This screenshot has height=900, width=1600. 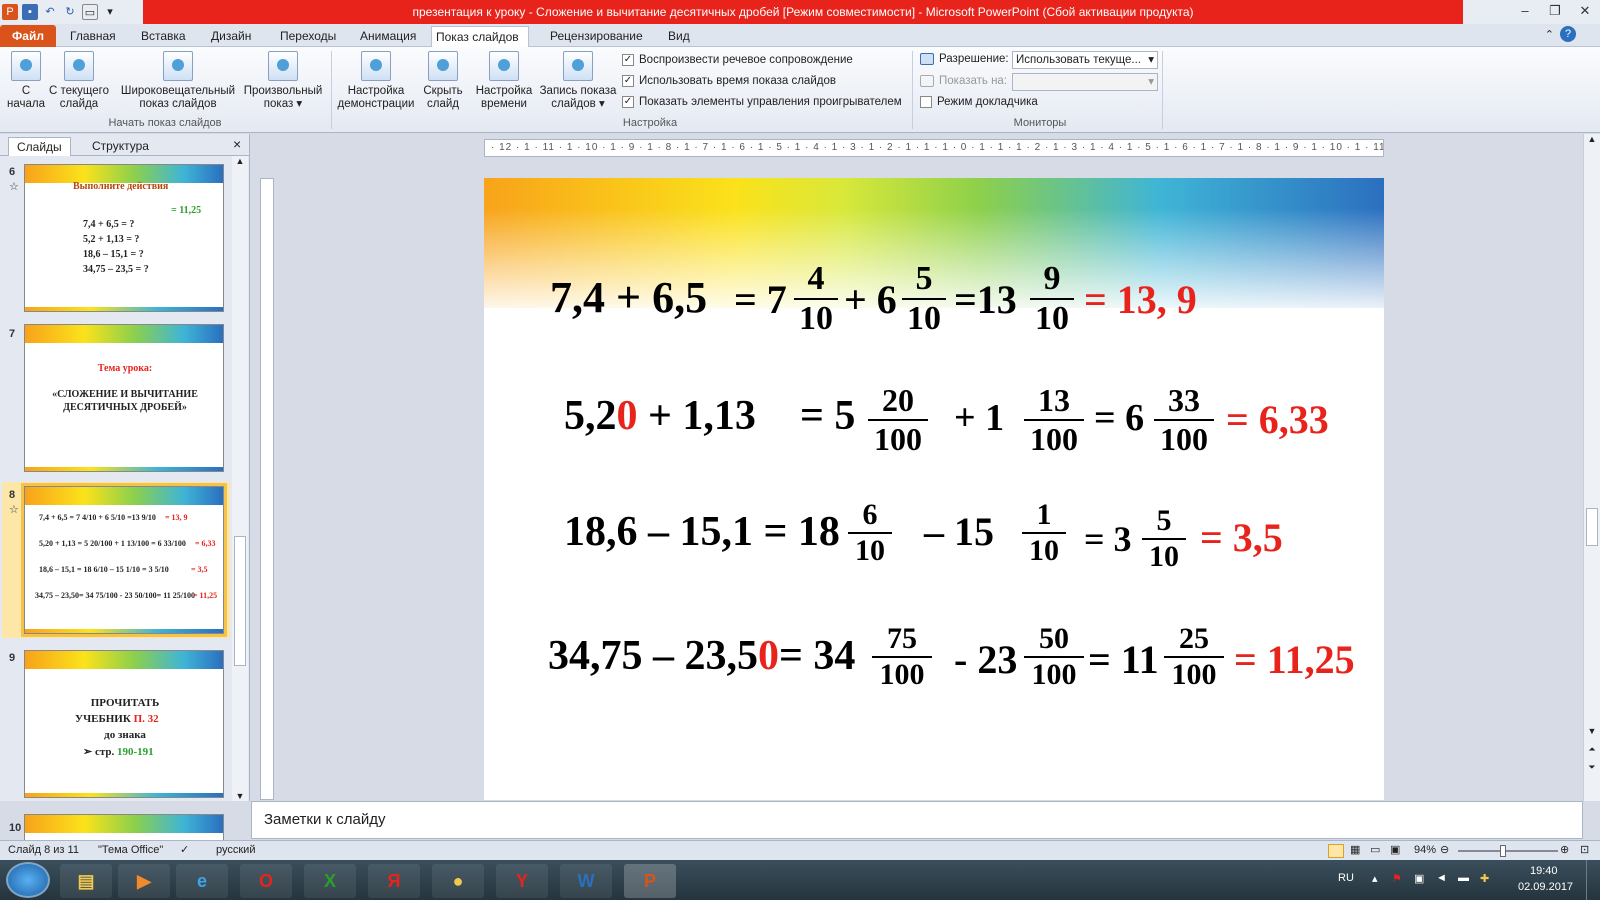 What do you see at coordinates (90, 12) in the screenshot?
I see `slideshow-icon: ▭` at bounding box center [90, 12].